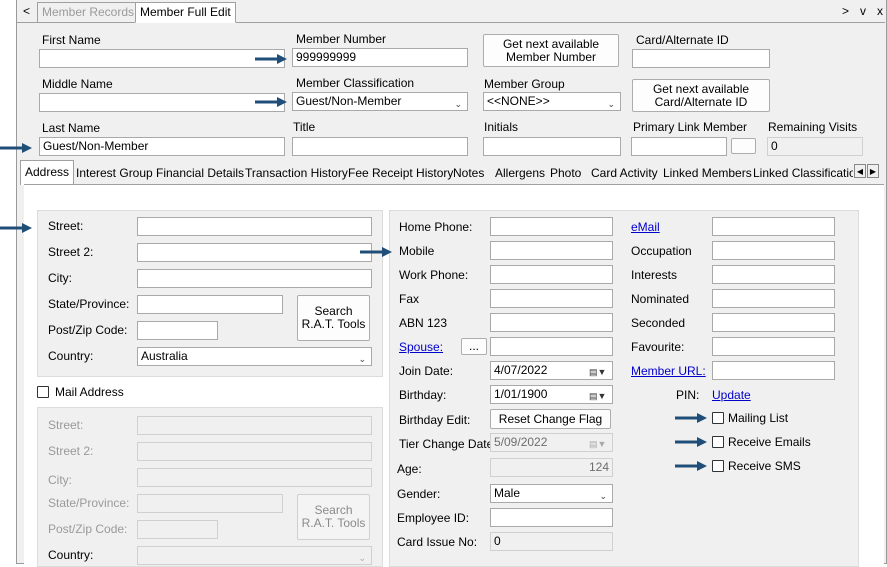  Describe the element at coordinates (423, 395) in the screenshot. I see `birthday-label: Birthday:` at that location.